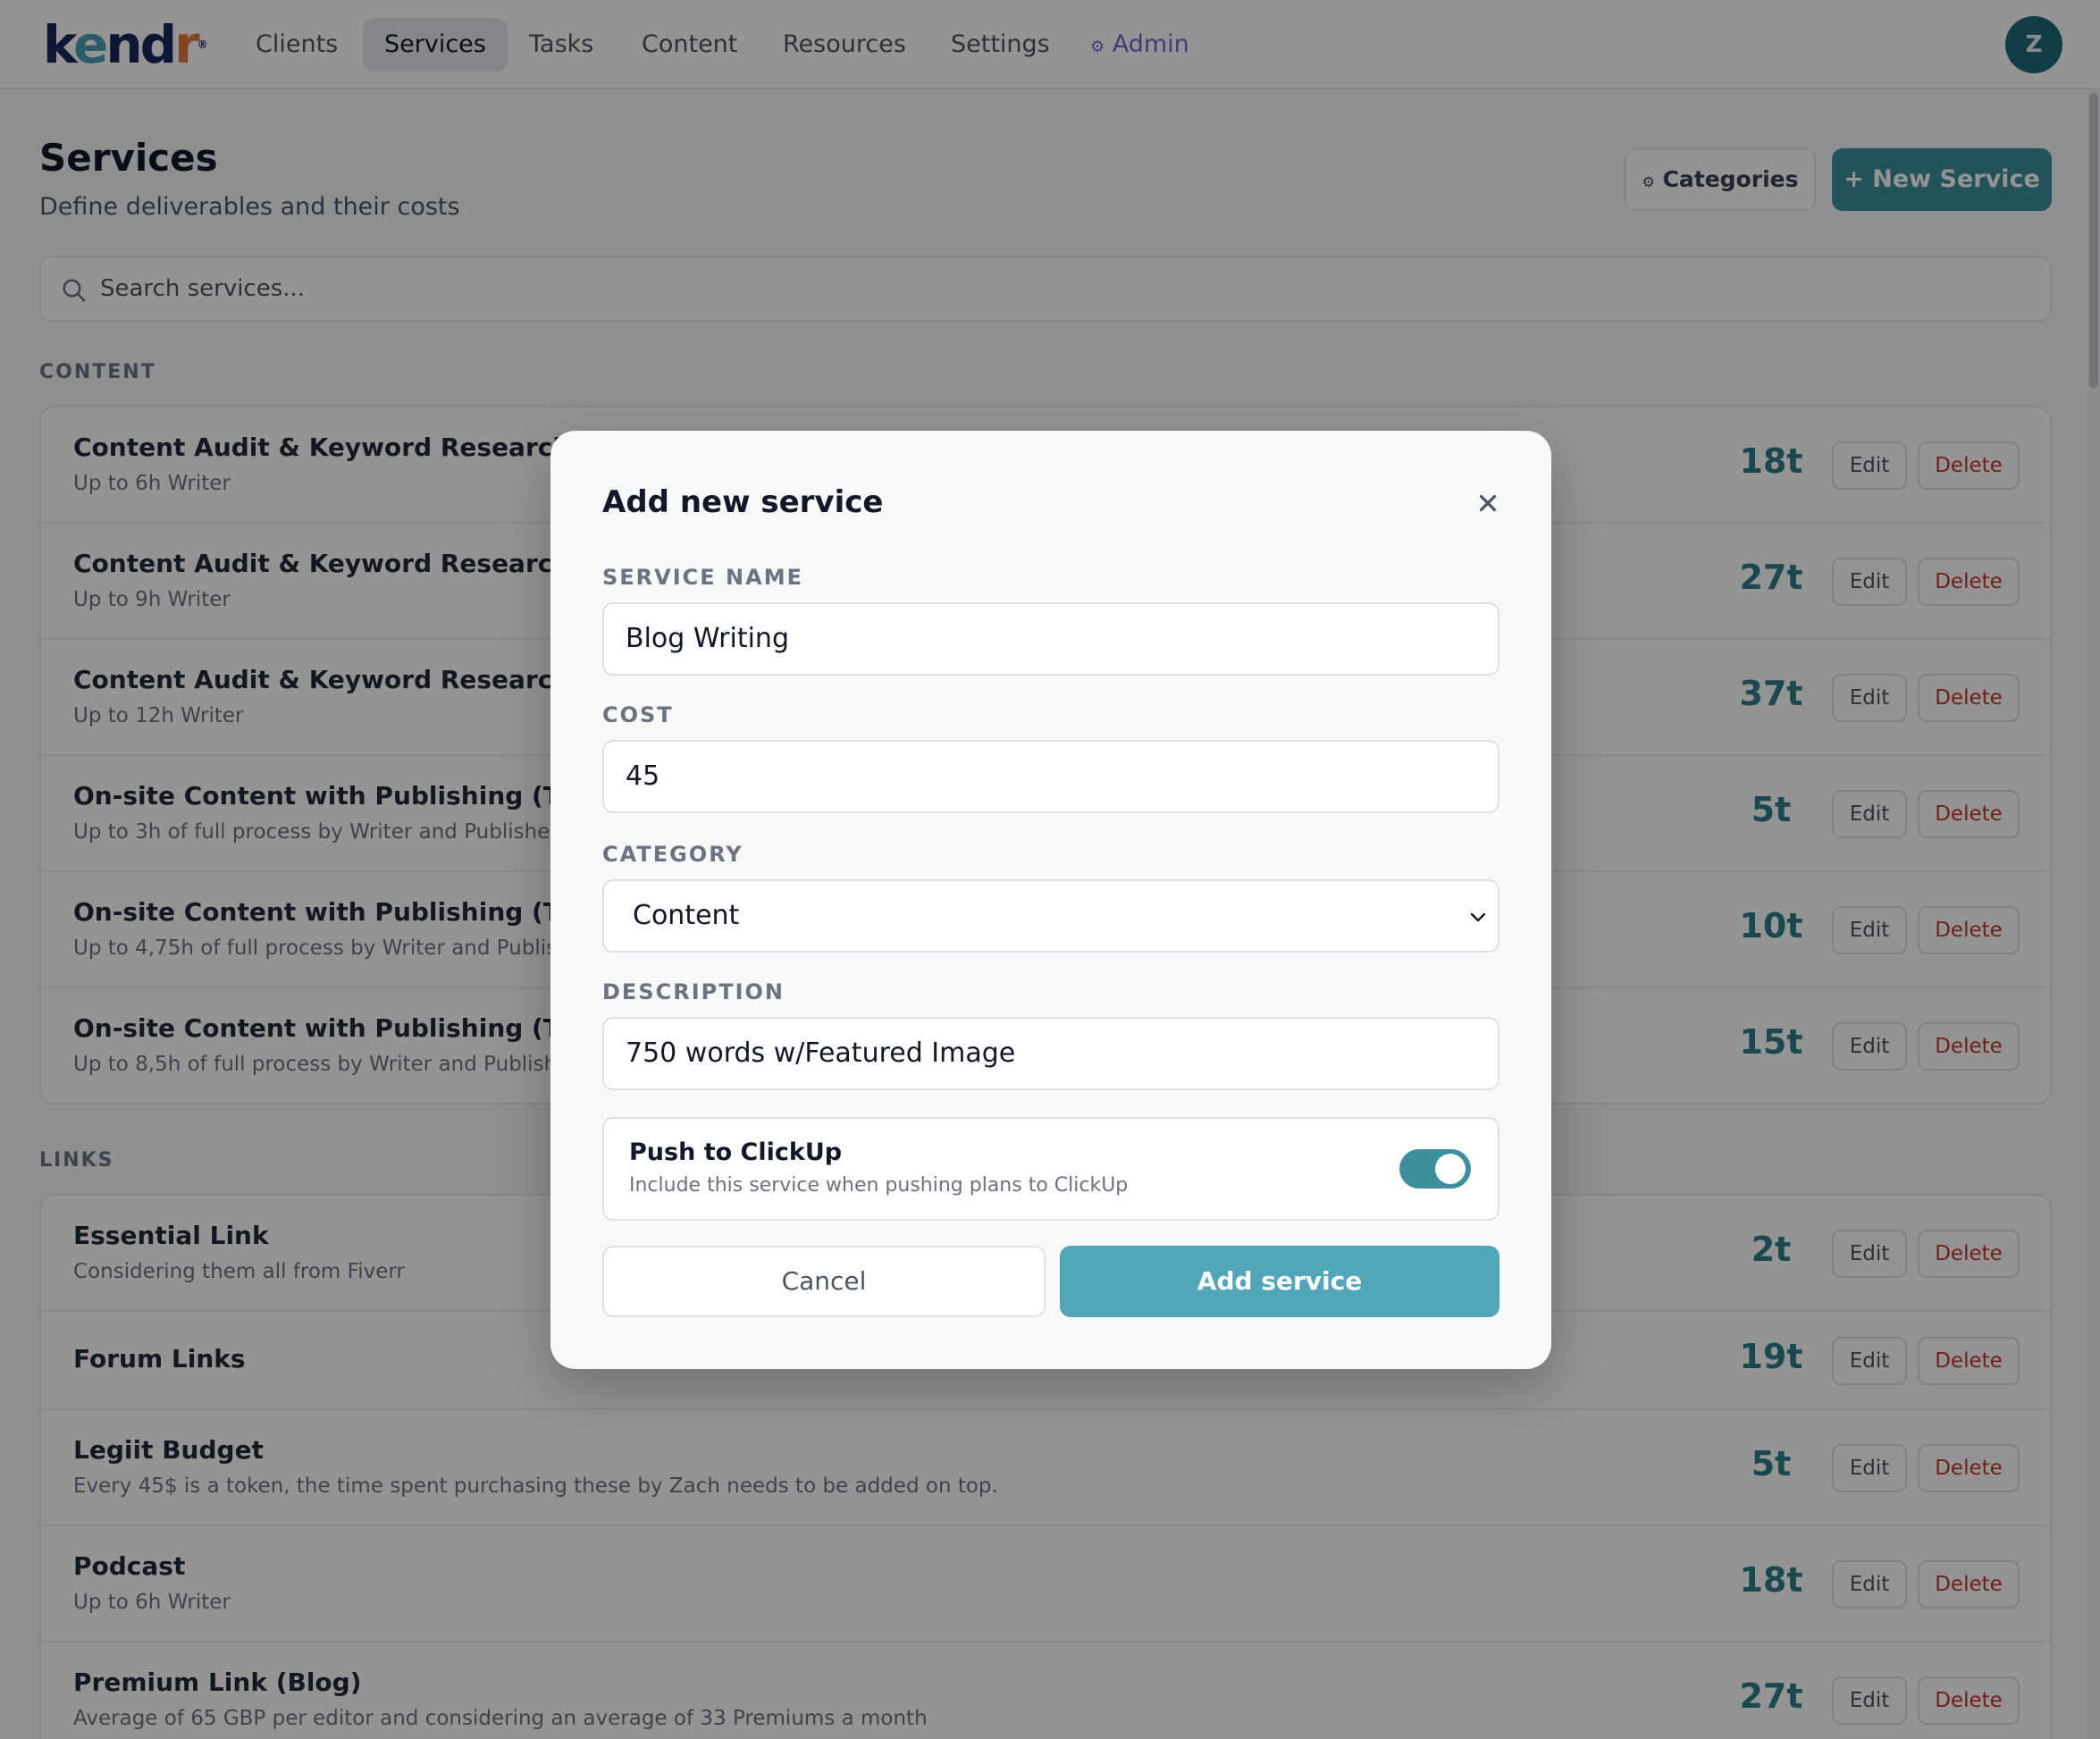 This screenshot has width=2100, height=1739. I want to click on category-label: CATEGORY, so click(672, 854).